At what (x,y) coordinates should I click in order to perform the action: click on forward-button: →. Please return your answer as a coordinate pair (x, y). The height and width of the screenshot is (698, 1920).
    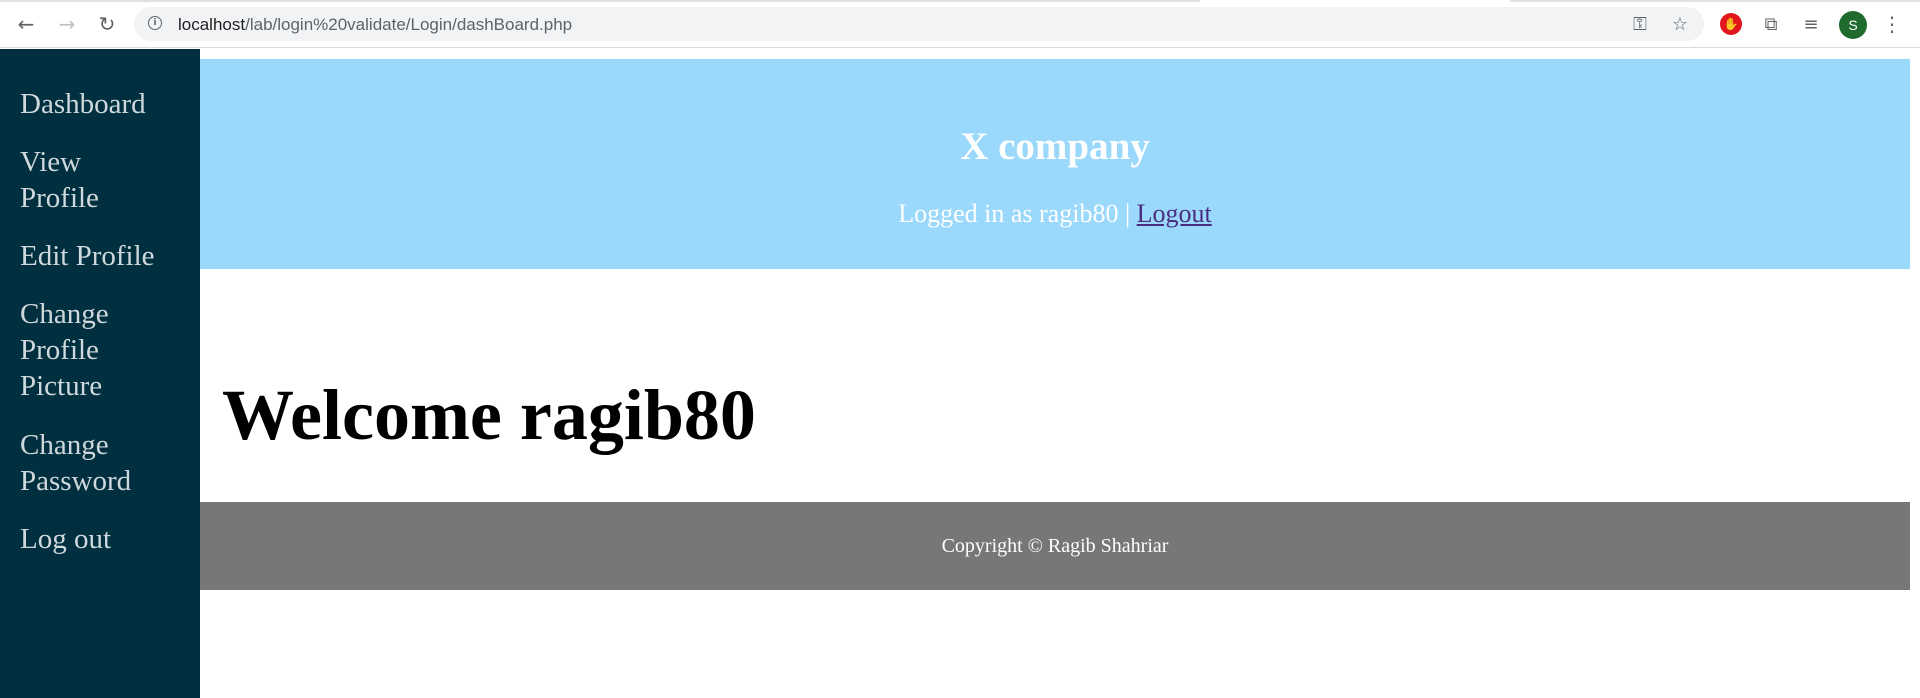
    Looking at the image, I should click on (67, 24).